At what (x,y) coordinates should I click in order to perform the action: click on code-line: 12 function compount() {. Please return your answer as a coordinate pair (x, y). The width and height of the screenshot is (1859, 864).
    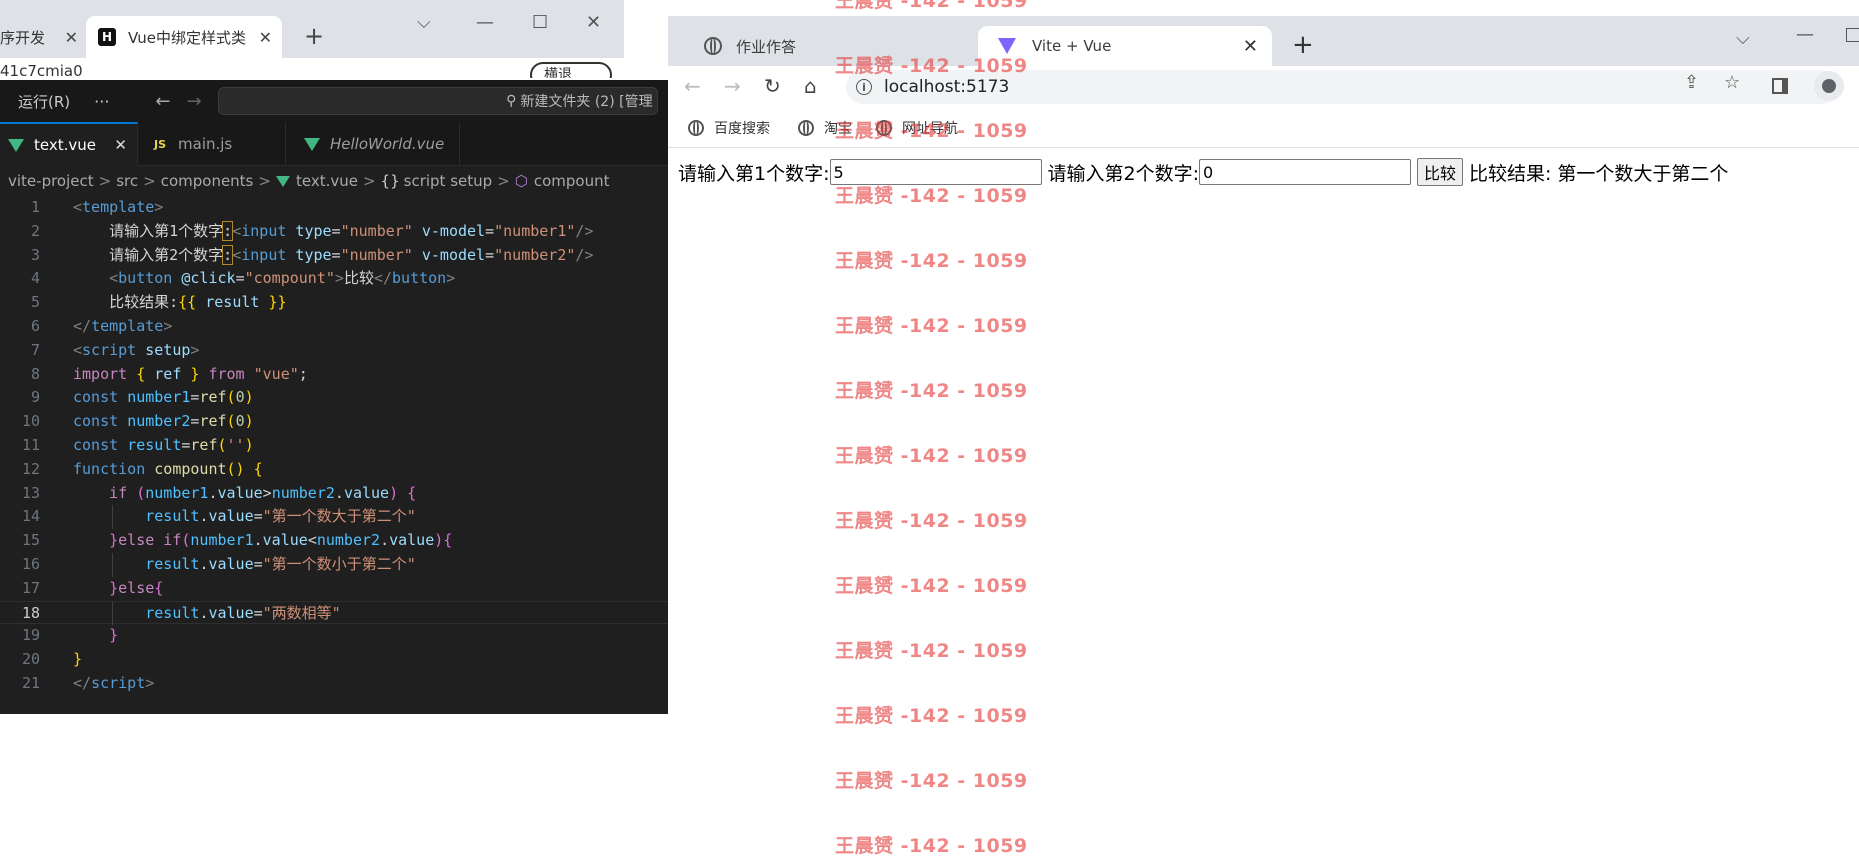
    Looking at the image, I should click on (142, 468).